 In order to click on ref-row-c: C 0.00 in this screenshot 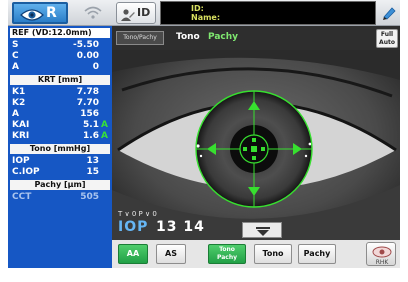, I will do `click(60, 56)`.